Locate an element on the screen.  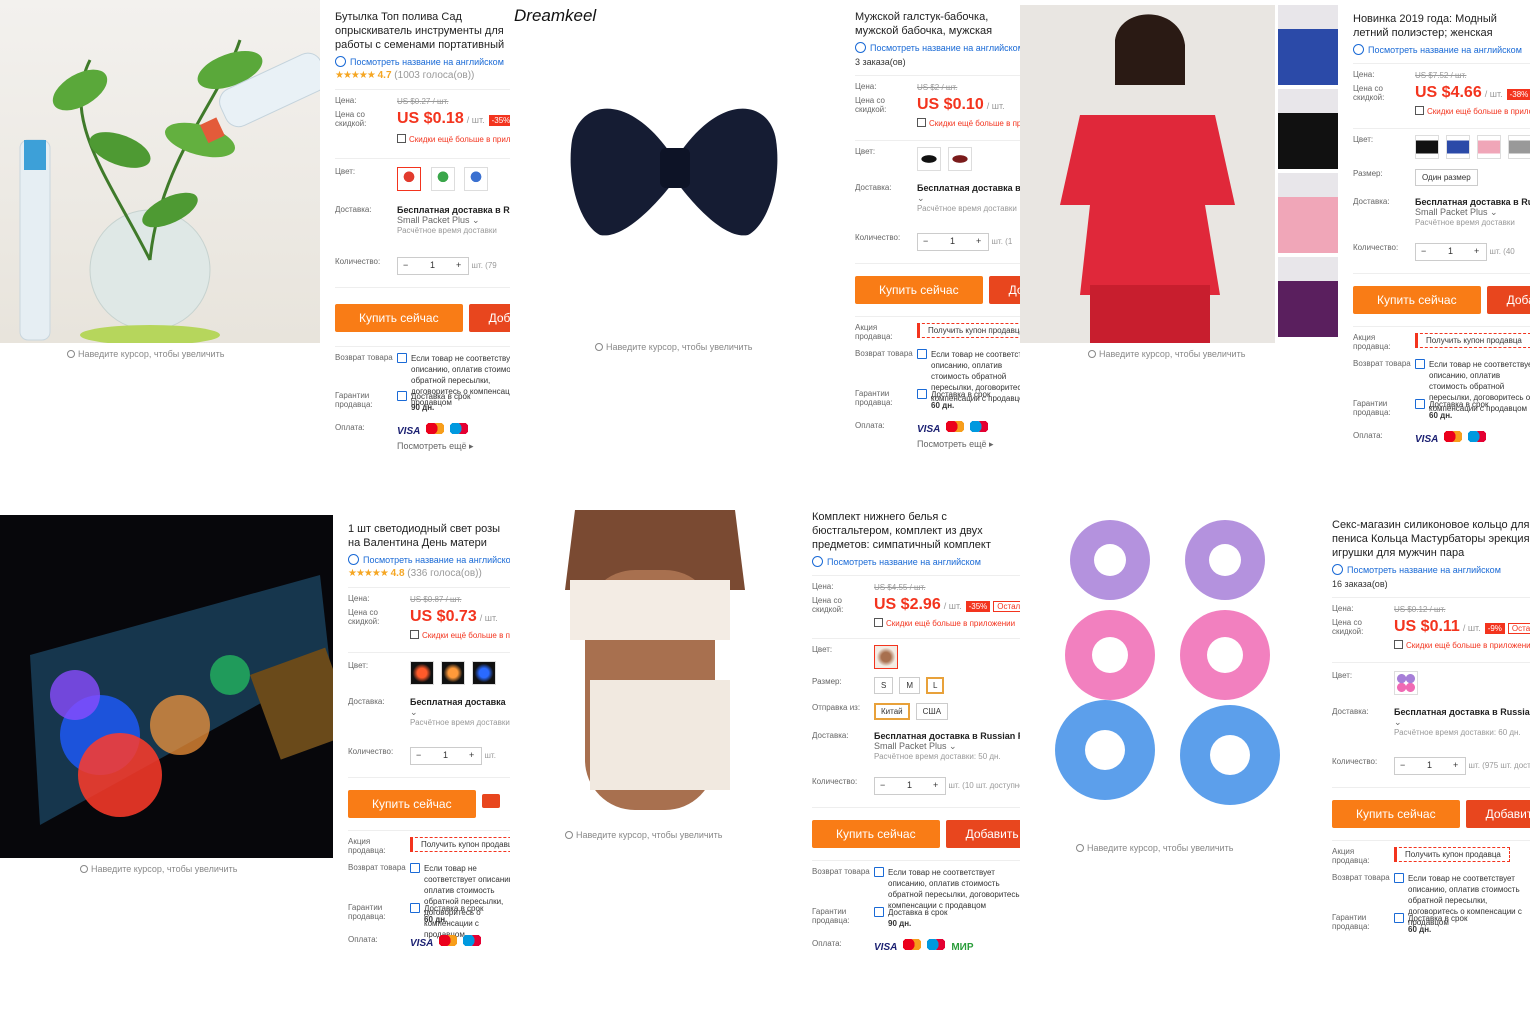
orders-count: 3 заказа(ов) is located at coordinates (880, 62).